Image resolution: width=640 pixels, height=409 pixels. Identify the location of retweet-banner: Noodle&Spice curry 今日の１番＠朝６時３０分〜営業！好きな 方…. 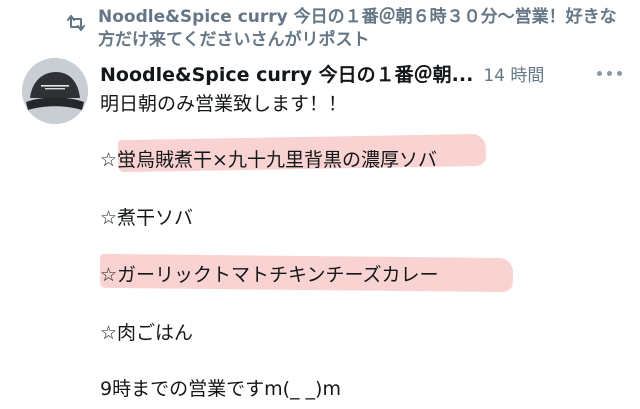
(344, 29).